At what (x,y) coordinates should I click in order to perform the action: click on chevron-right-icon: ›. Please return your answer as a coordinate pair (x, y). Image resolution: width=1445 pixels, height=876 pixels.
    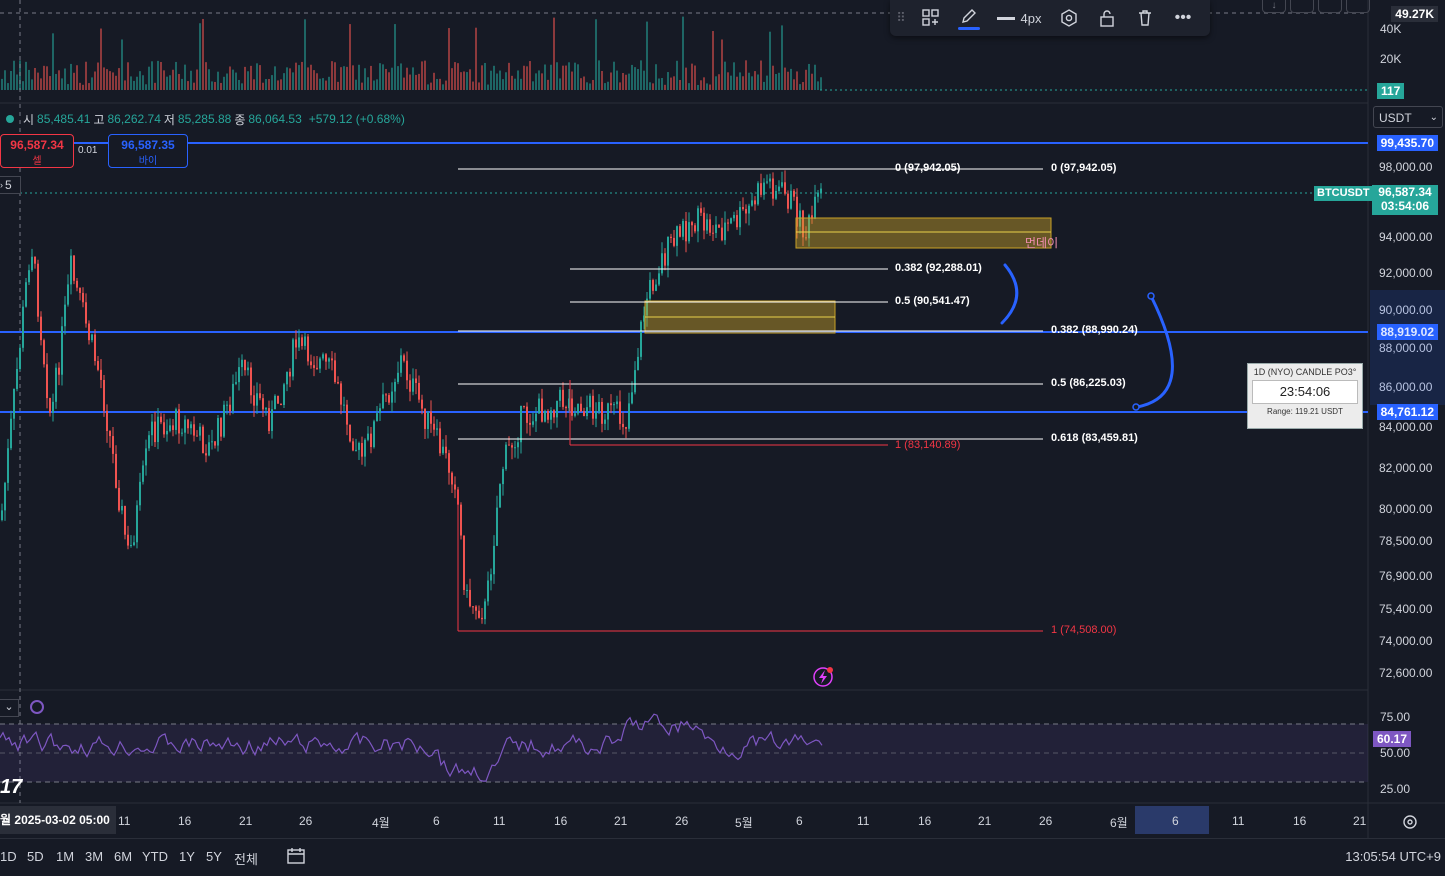
    Looking at the image, I should click on (1, 185).